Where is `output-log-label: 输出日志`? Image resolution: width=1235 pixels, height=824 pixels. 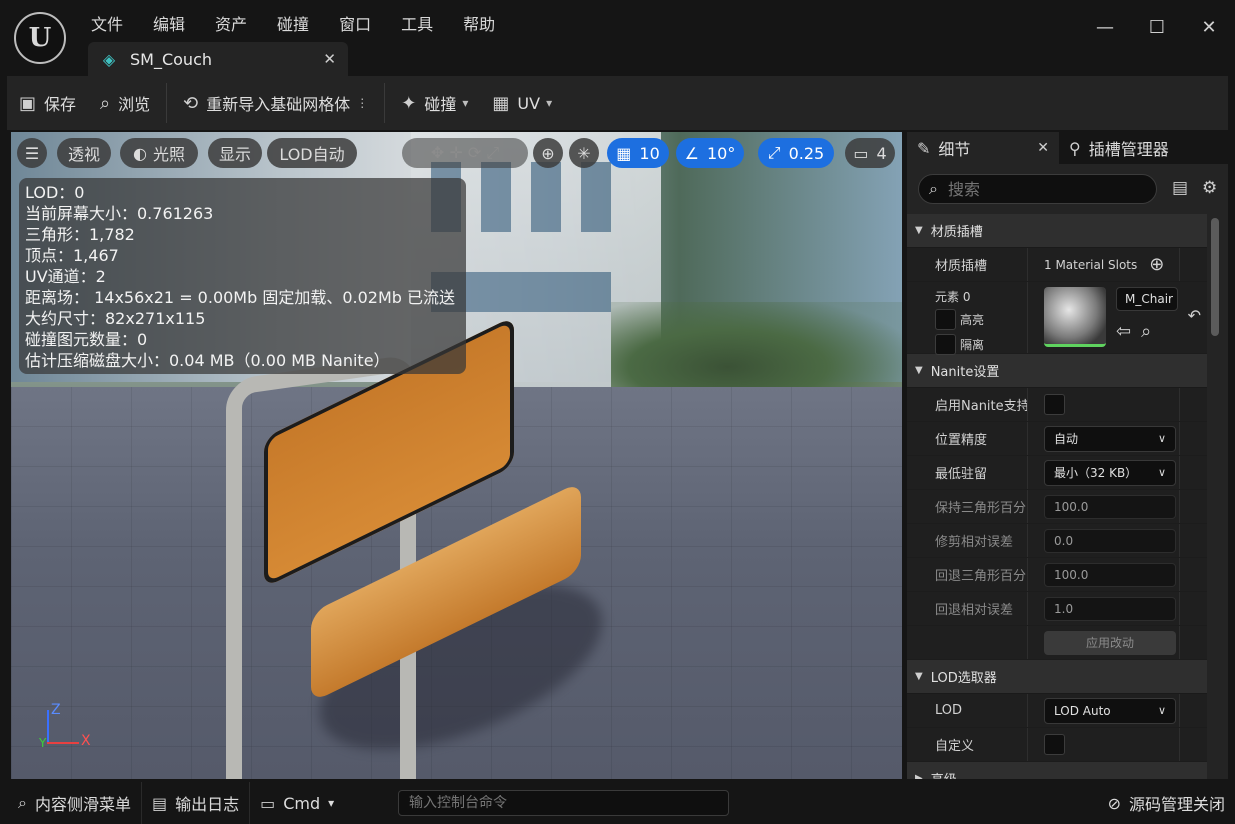 output-log-label: 输出日志 is located at coordinates (207, 804).